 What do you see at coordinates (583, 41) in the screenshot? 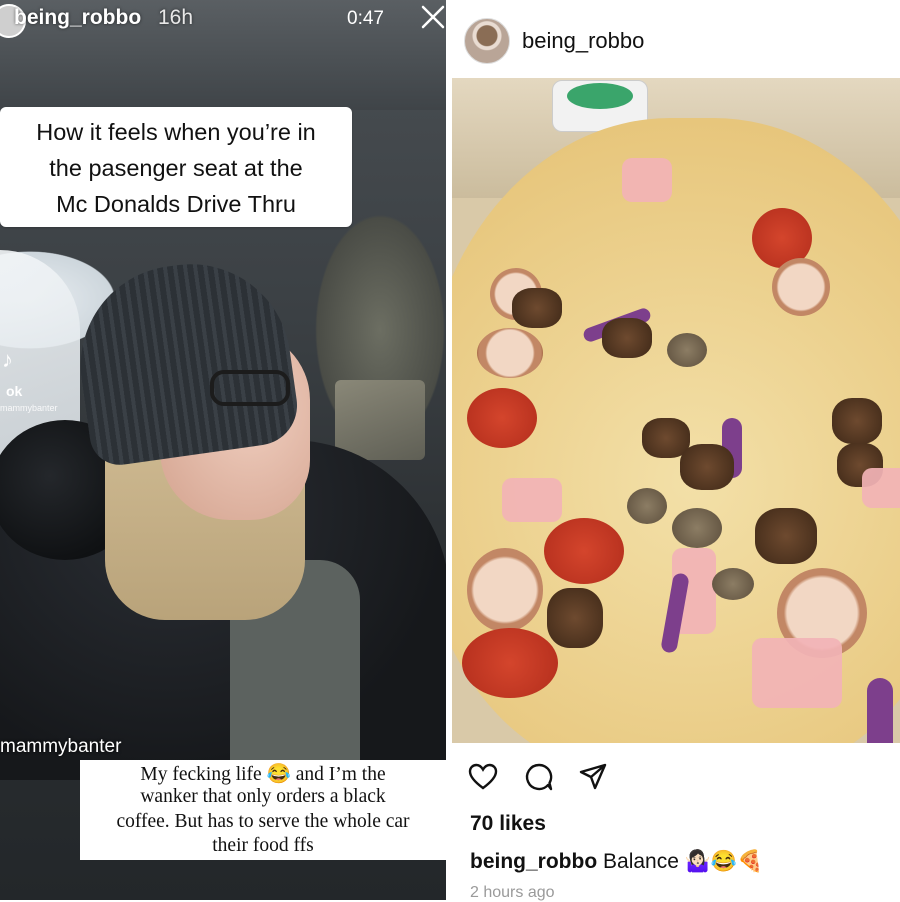
I see `post-username: being_robbo` at bounding box center [583, 41].